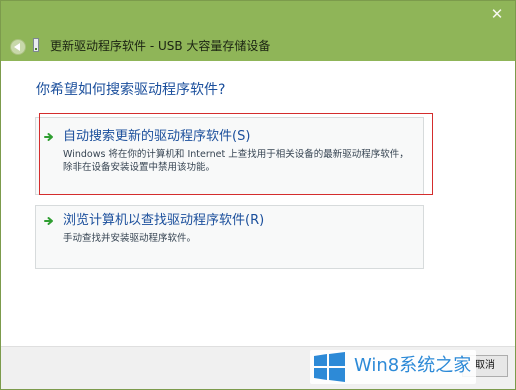 The image size is (516, 390). Describe the element at coordinates (329, 367) in the screenshot. I see `windows-logo-icon` at that location.